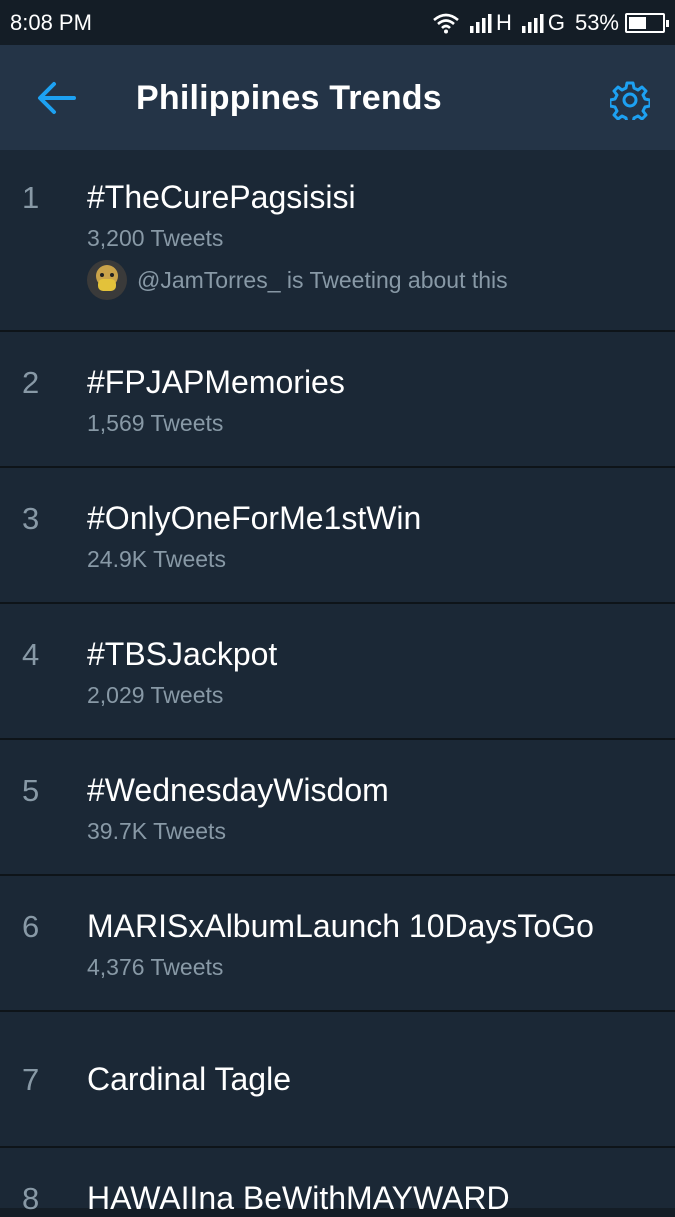  I want to click on trend-tweet-count: 4,376 Tweets, so click(155, 967).